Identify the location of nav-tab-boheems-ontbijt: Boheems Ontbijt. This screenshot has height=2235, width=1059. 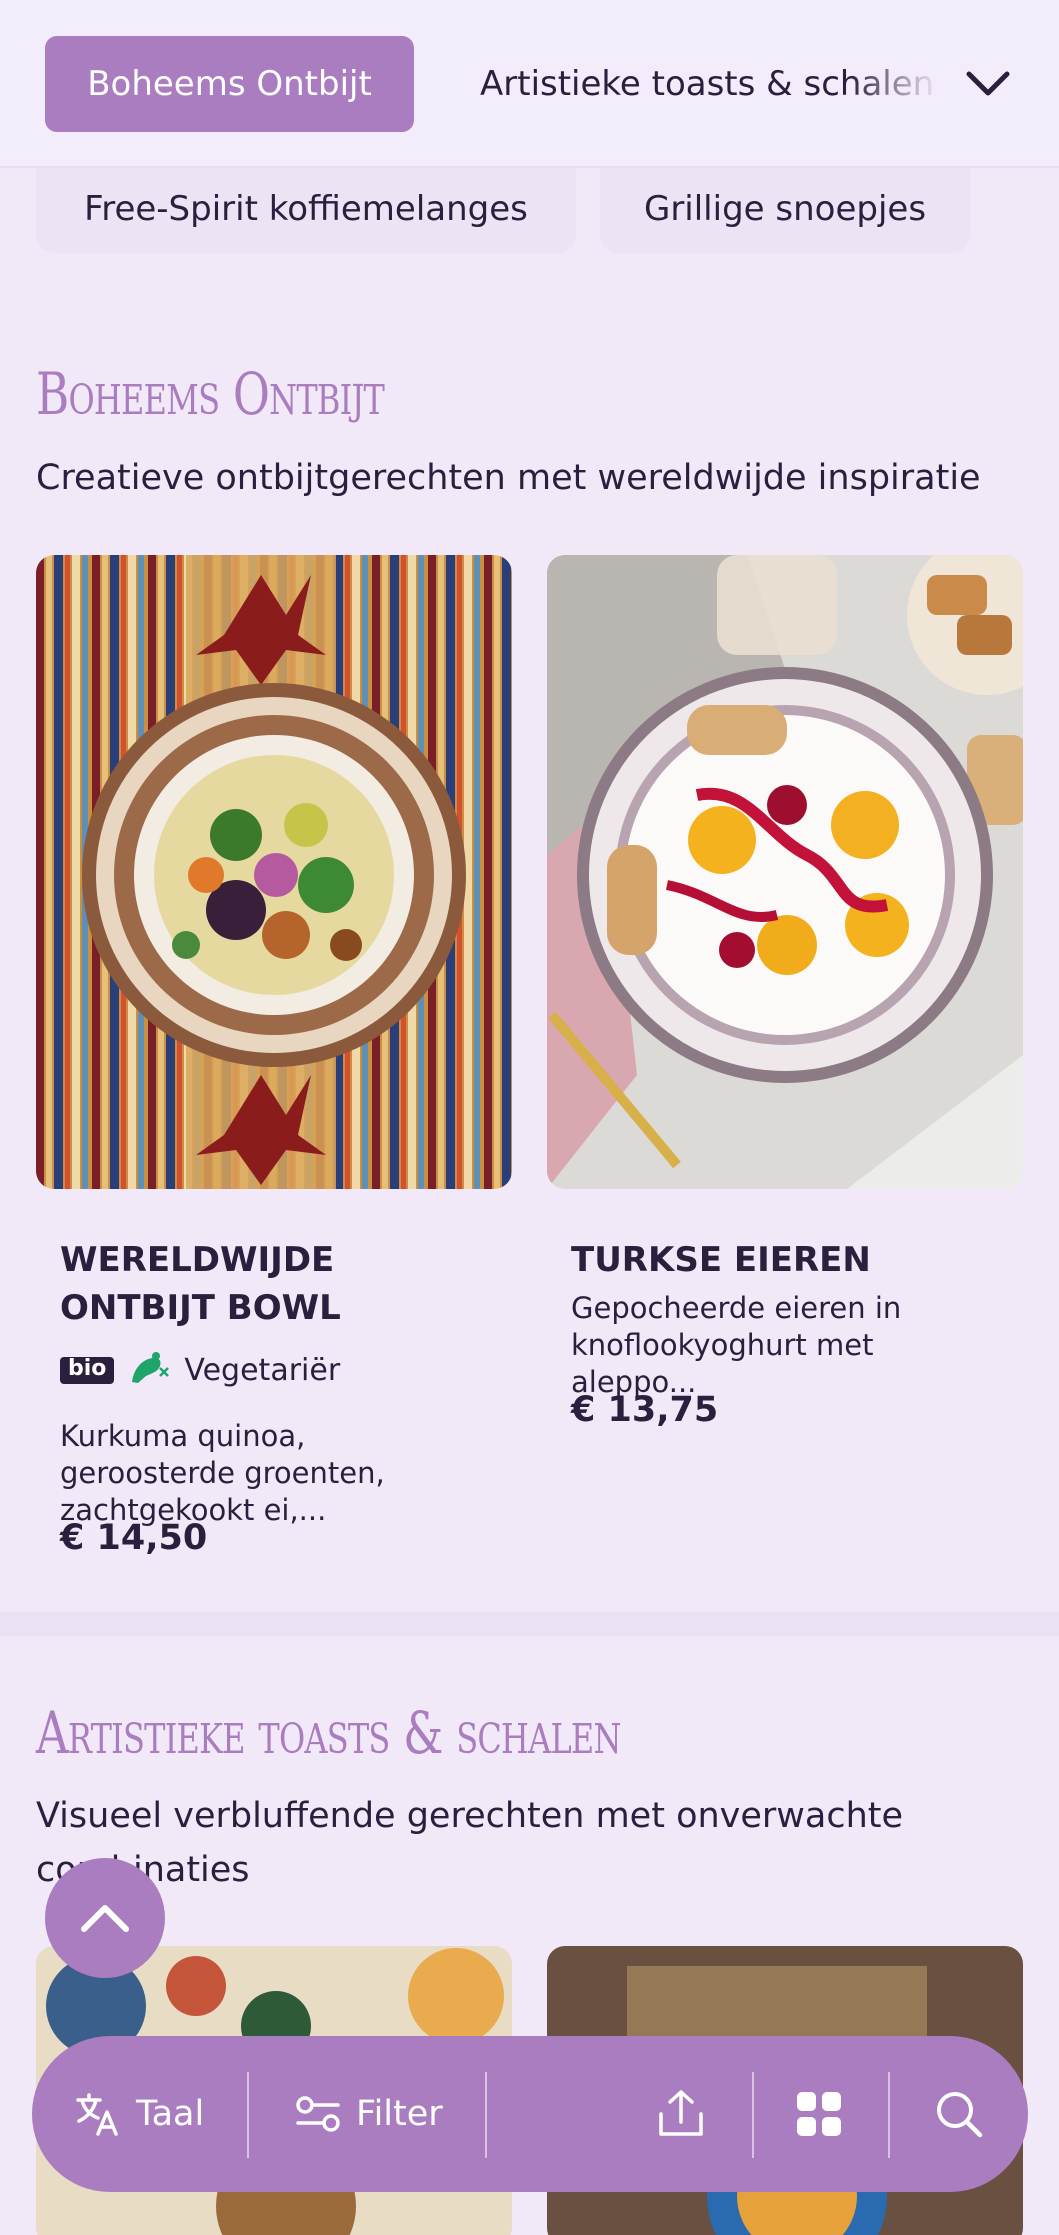
(229, 84).